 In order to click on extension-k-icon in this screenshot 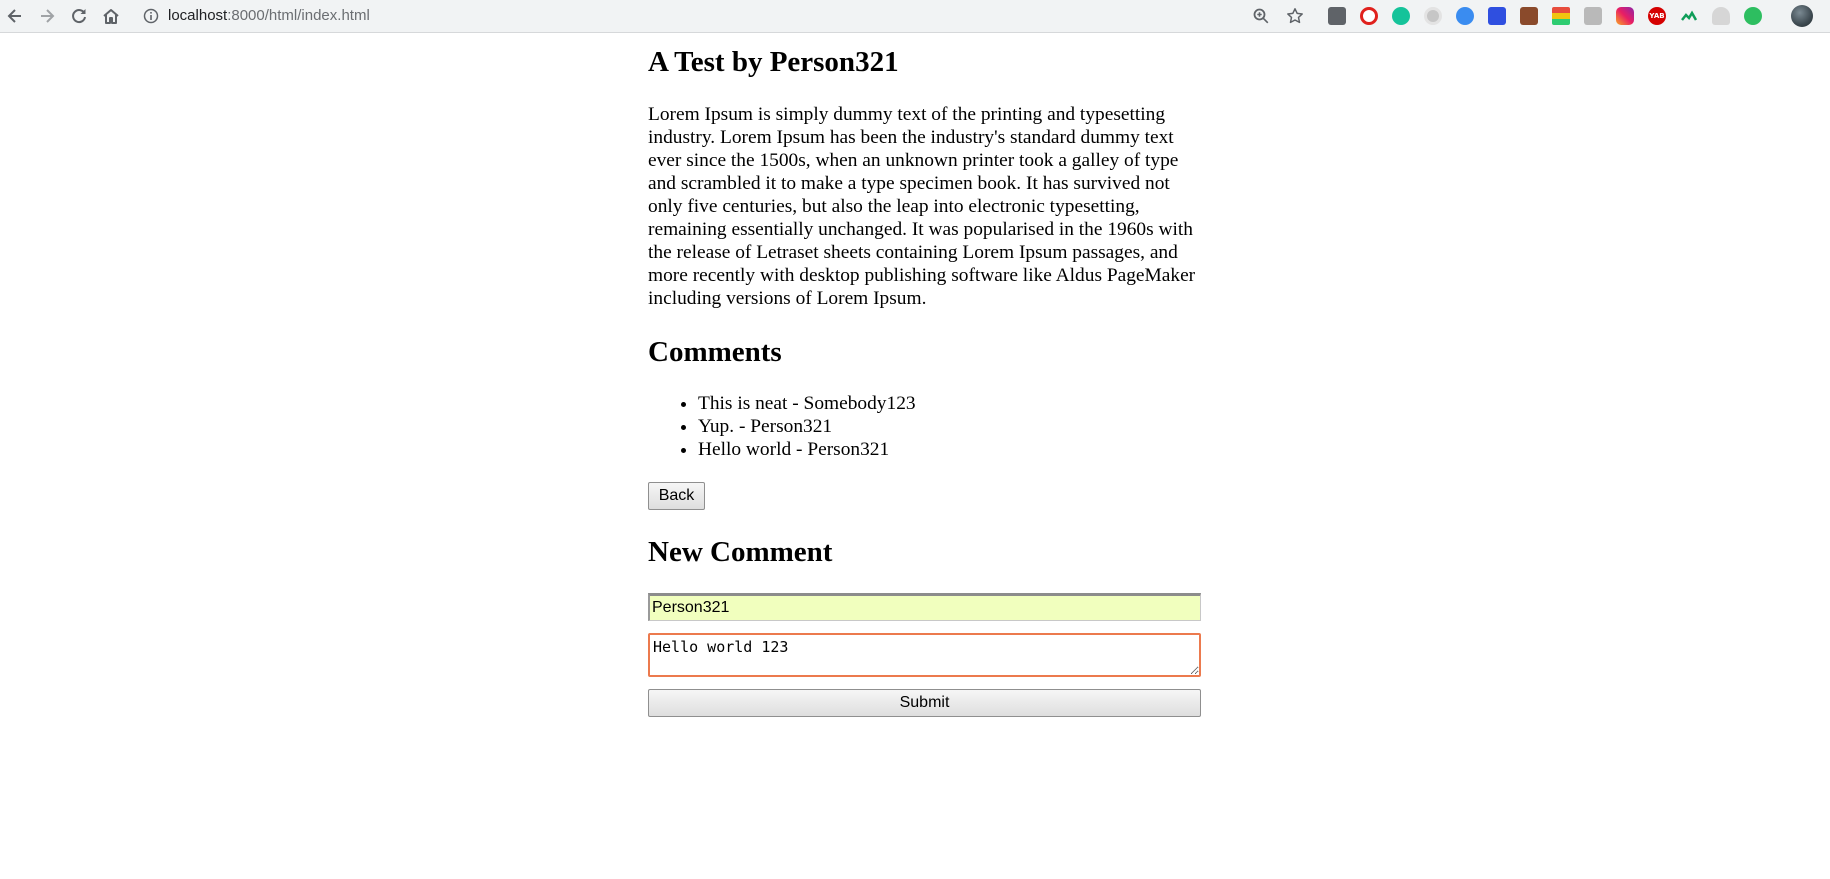, I will do `click(1593, 16)`.